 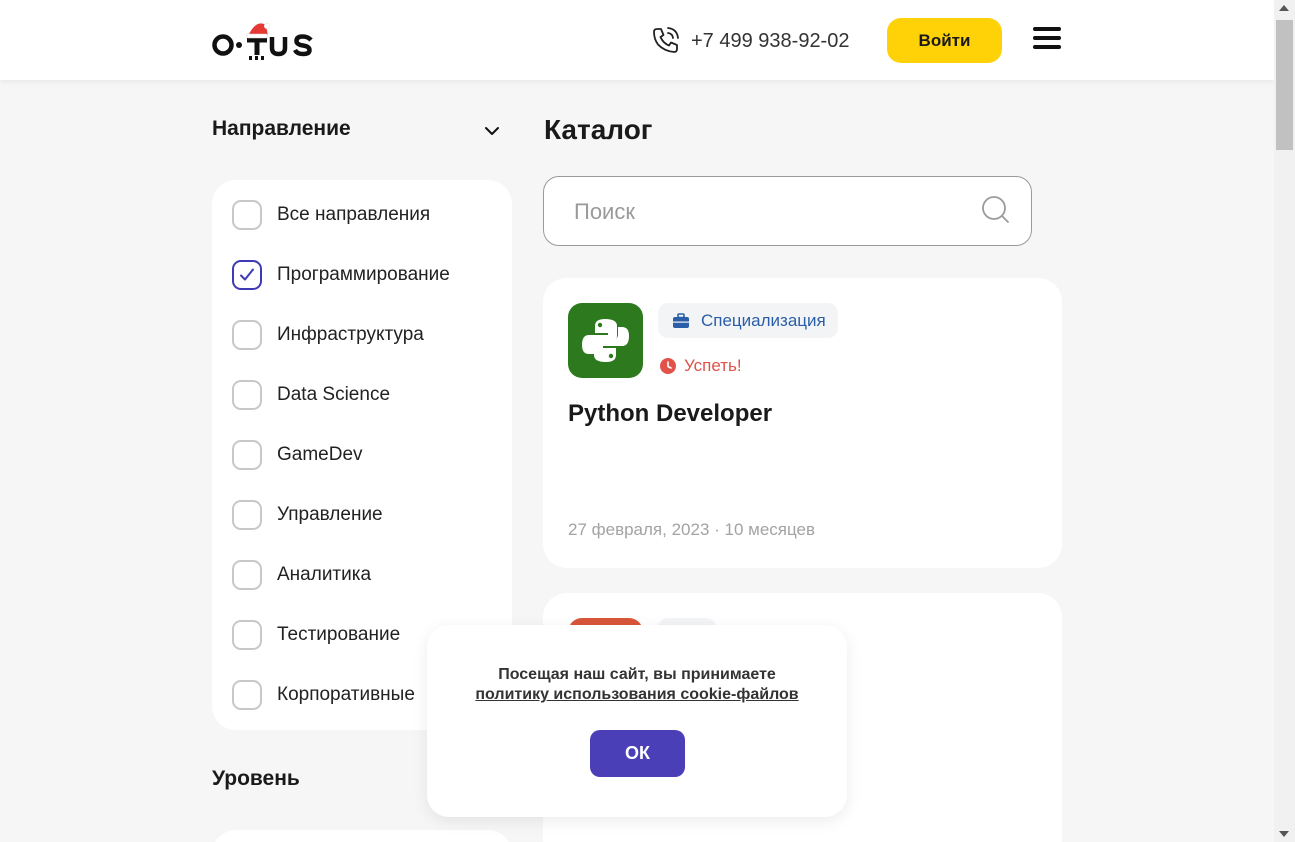 I want to click on cookie-ok-button: ОК, so click(x=637, y=753).